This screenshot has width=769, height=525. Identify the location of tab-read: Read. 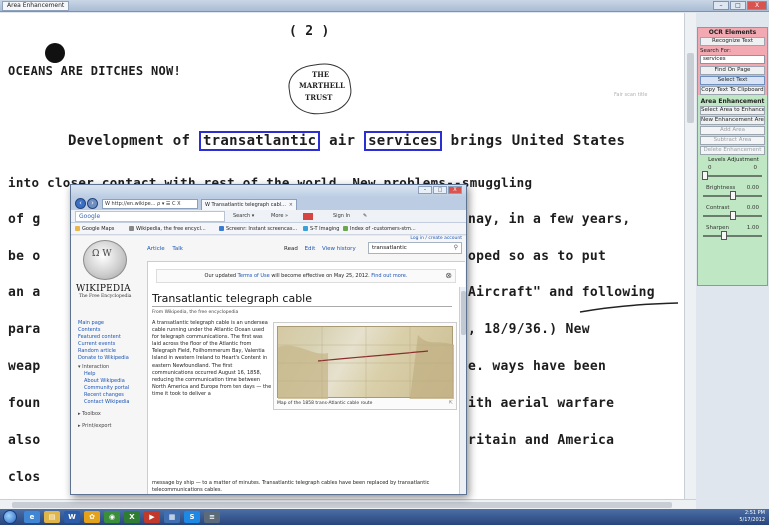
(291, 249).